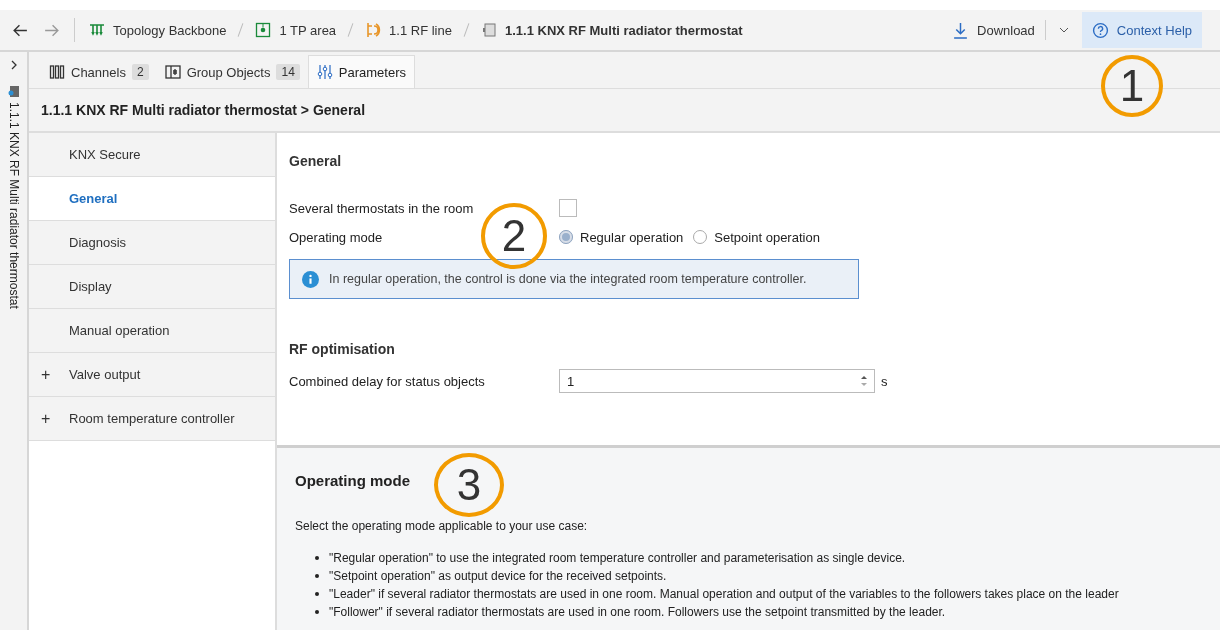 This screenshot has height=630, width=1220. I want to click on area-icon, so click(263, 30).